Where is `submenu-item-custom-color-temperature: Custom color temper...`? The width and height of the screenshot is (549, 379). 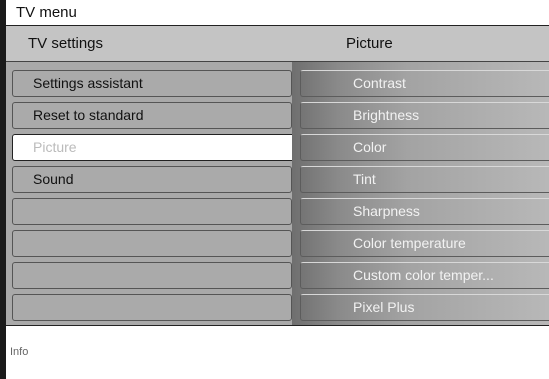
submenu-item-custom-color-temperature: Custom color temper... is located at coordinates (424, 275).